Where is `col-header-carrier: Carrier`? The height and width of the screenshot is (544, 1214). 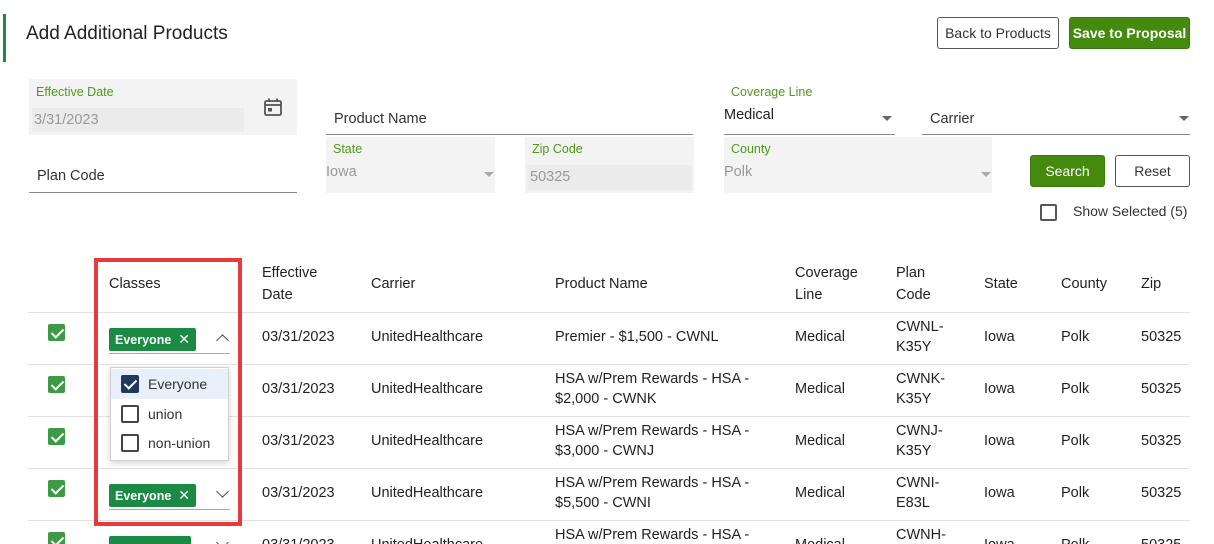 col-header-carrier: Carrier is located at coordinates (393, 284).